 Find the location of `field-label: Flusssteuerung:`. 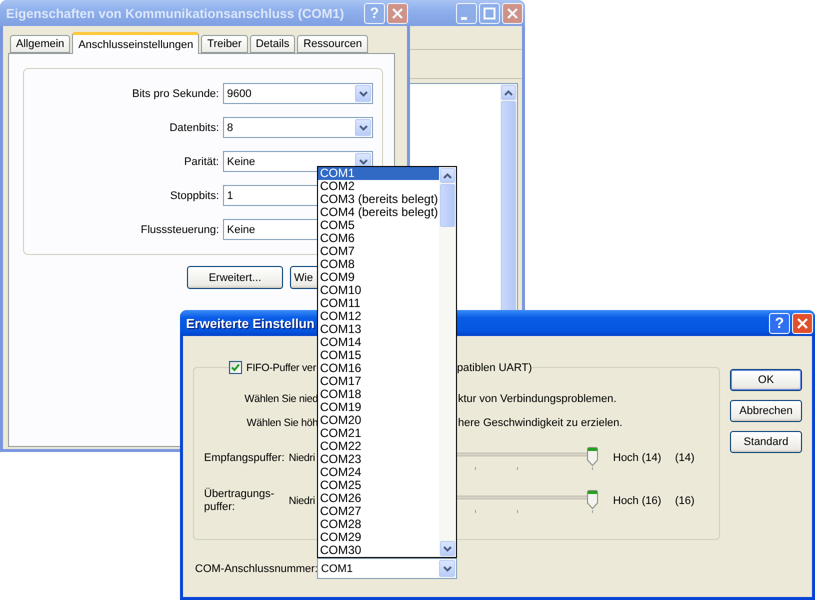

field-label: Flusssteuerung: is located at coordinates (179, 230).